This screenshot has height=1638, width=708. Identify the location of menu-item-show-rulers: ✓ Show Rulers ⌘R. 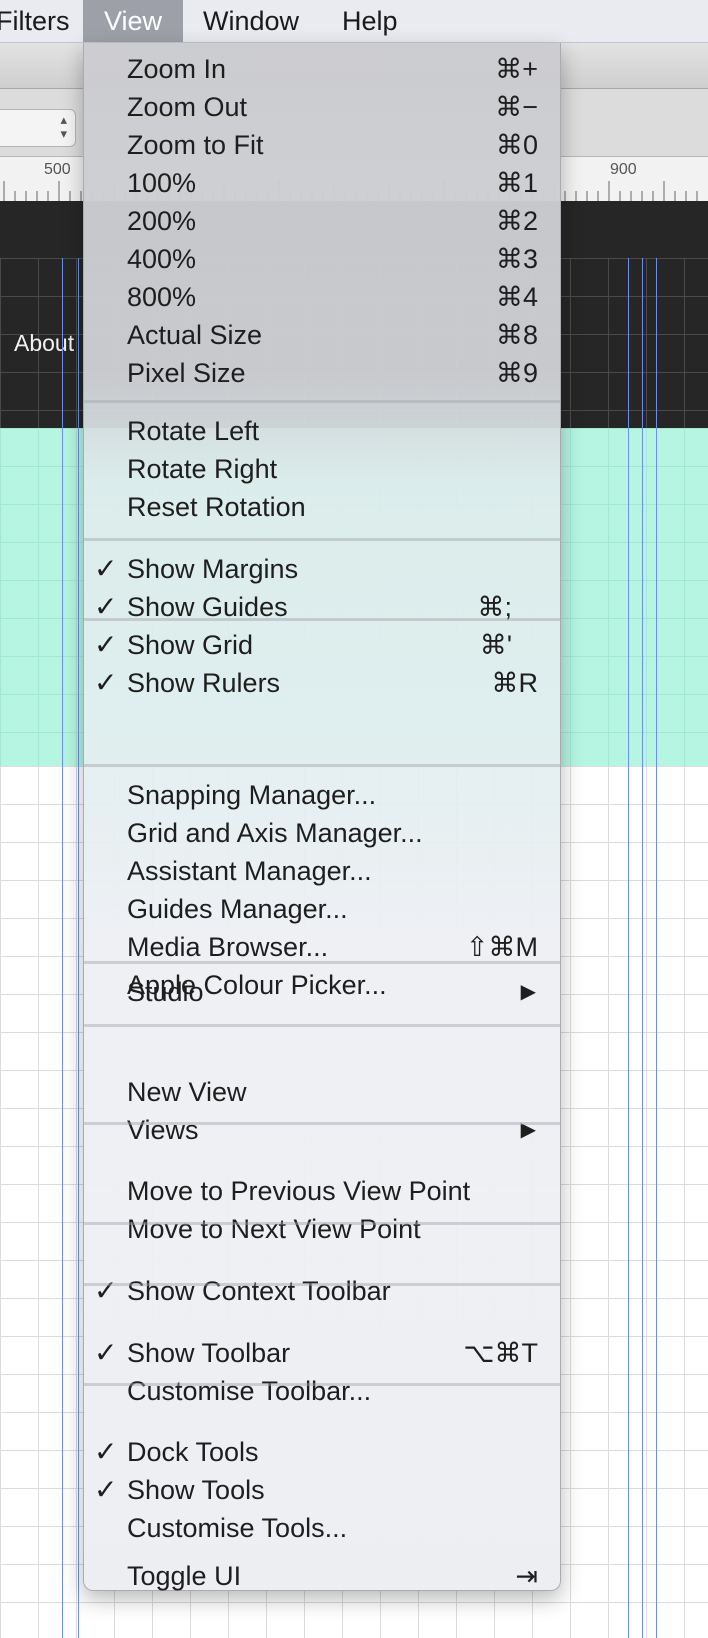
(322, 683).